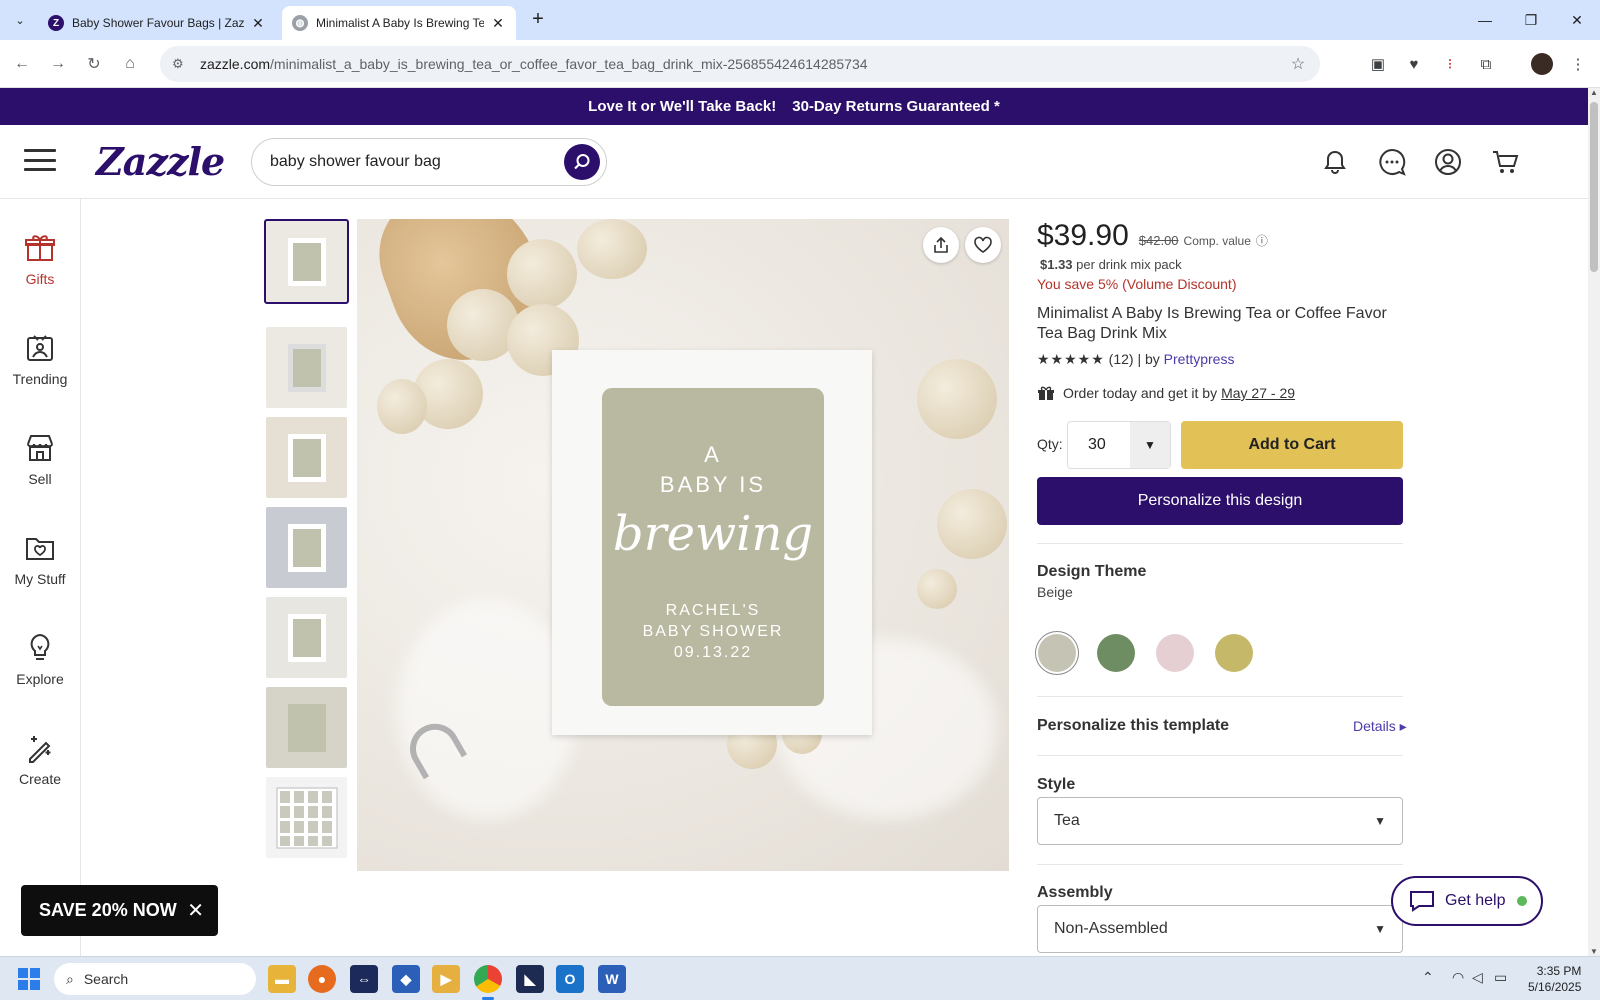  What do you see at coordinates (1458, 977) in the screenshot?
I see `wifi-icon: ◠` at bounding box center [1458, 977].